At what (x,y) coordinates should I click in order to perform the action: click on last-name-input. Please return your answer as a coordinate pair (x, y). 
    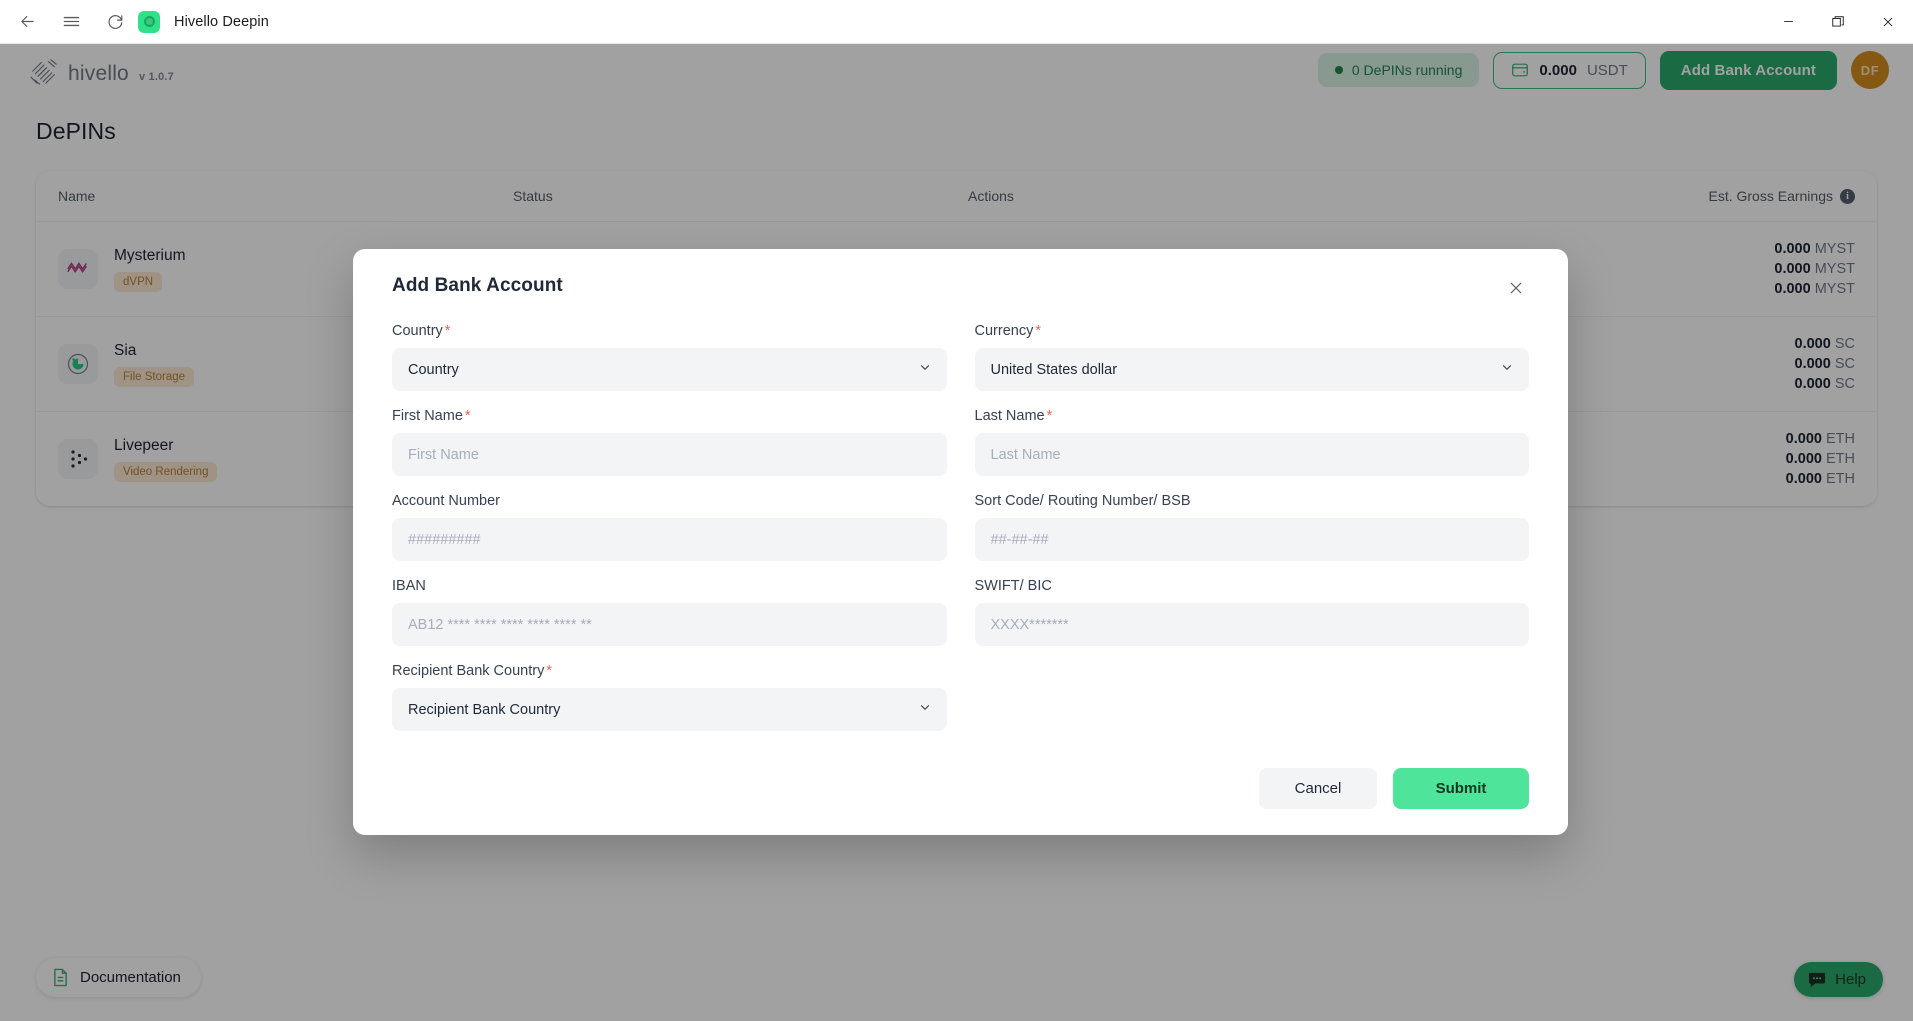
    Looking at the image, I should click on (1251, 454).